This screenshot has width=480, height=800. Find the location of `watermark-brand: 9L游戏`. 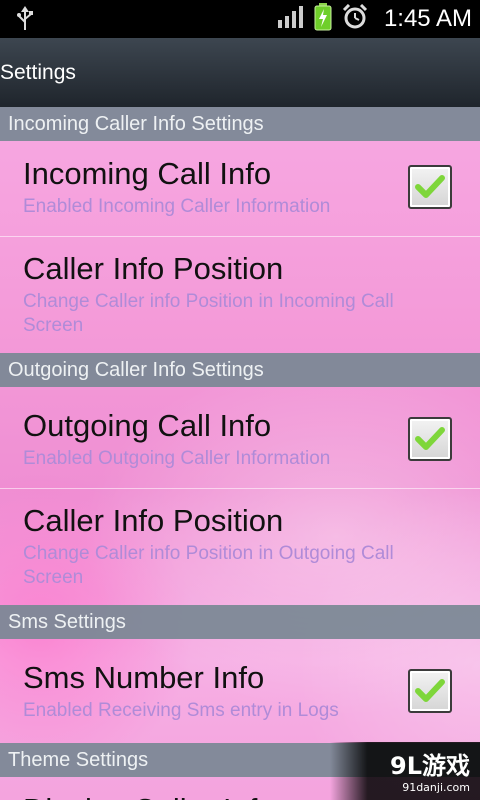

watermark-brand: 9L游戏 is located at coordinates (430, 766).